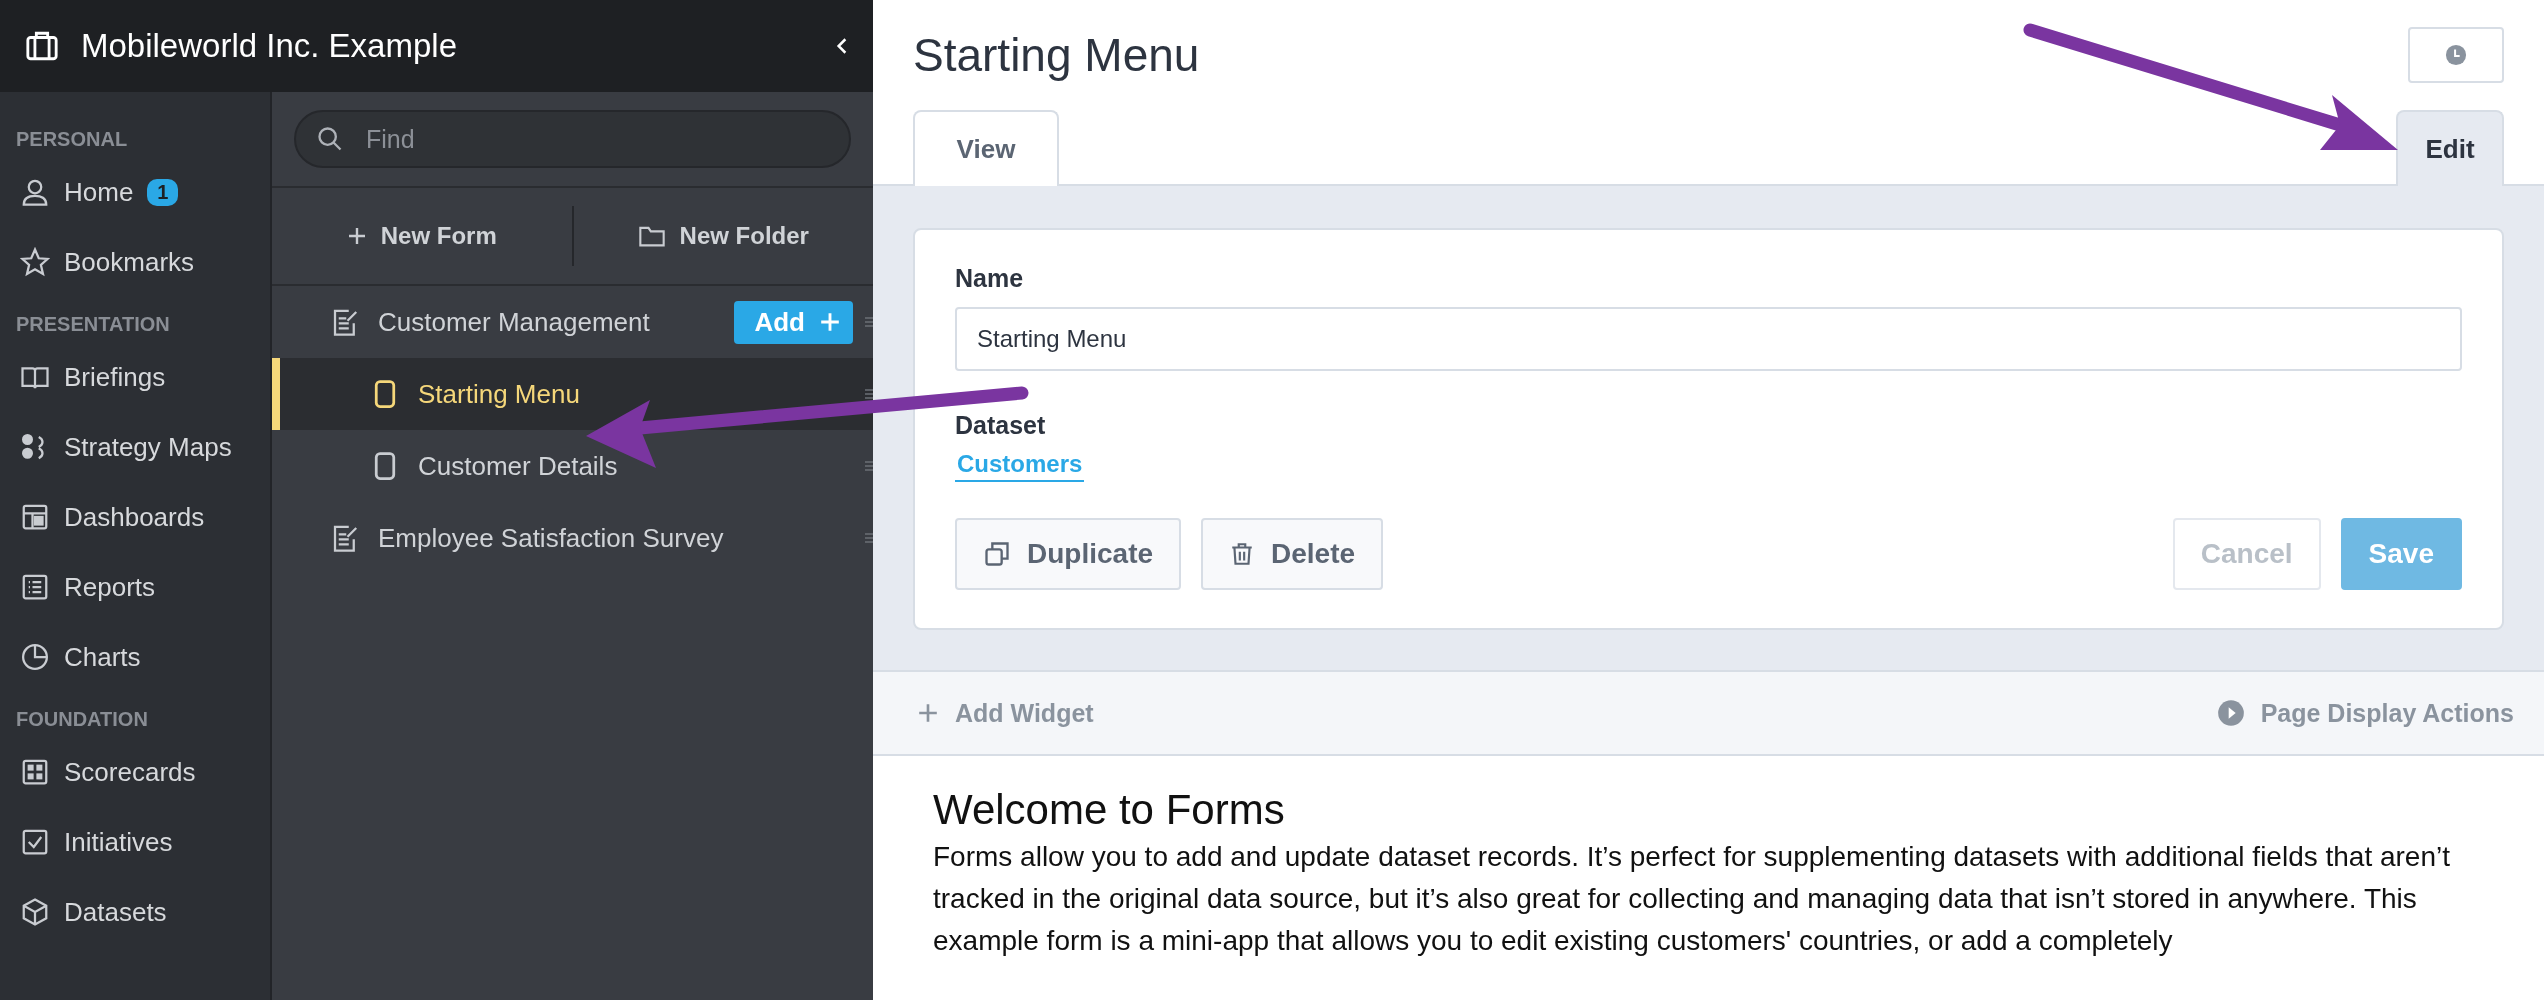  I want to click on nav-item: Charts, so click(102, 657).